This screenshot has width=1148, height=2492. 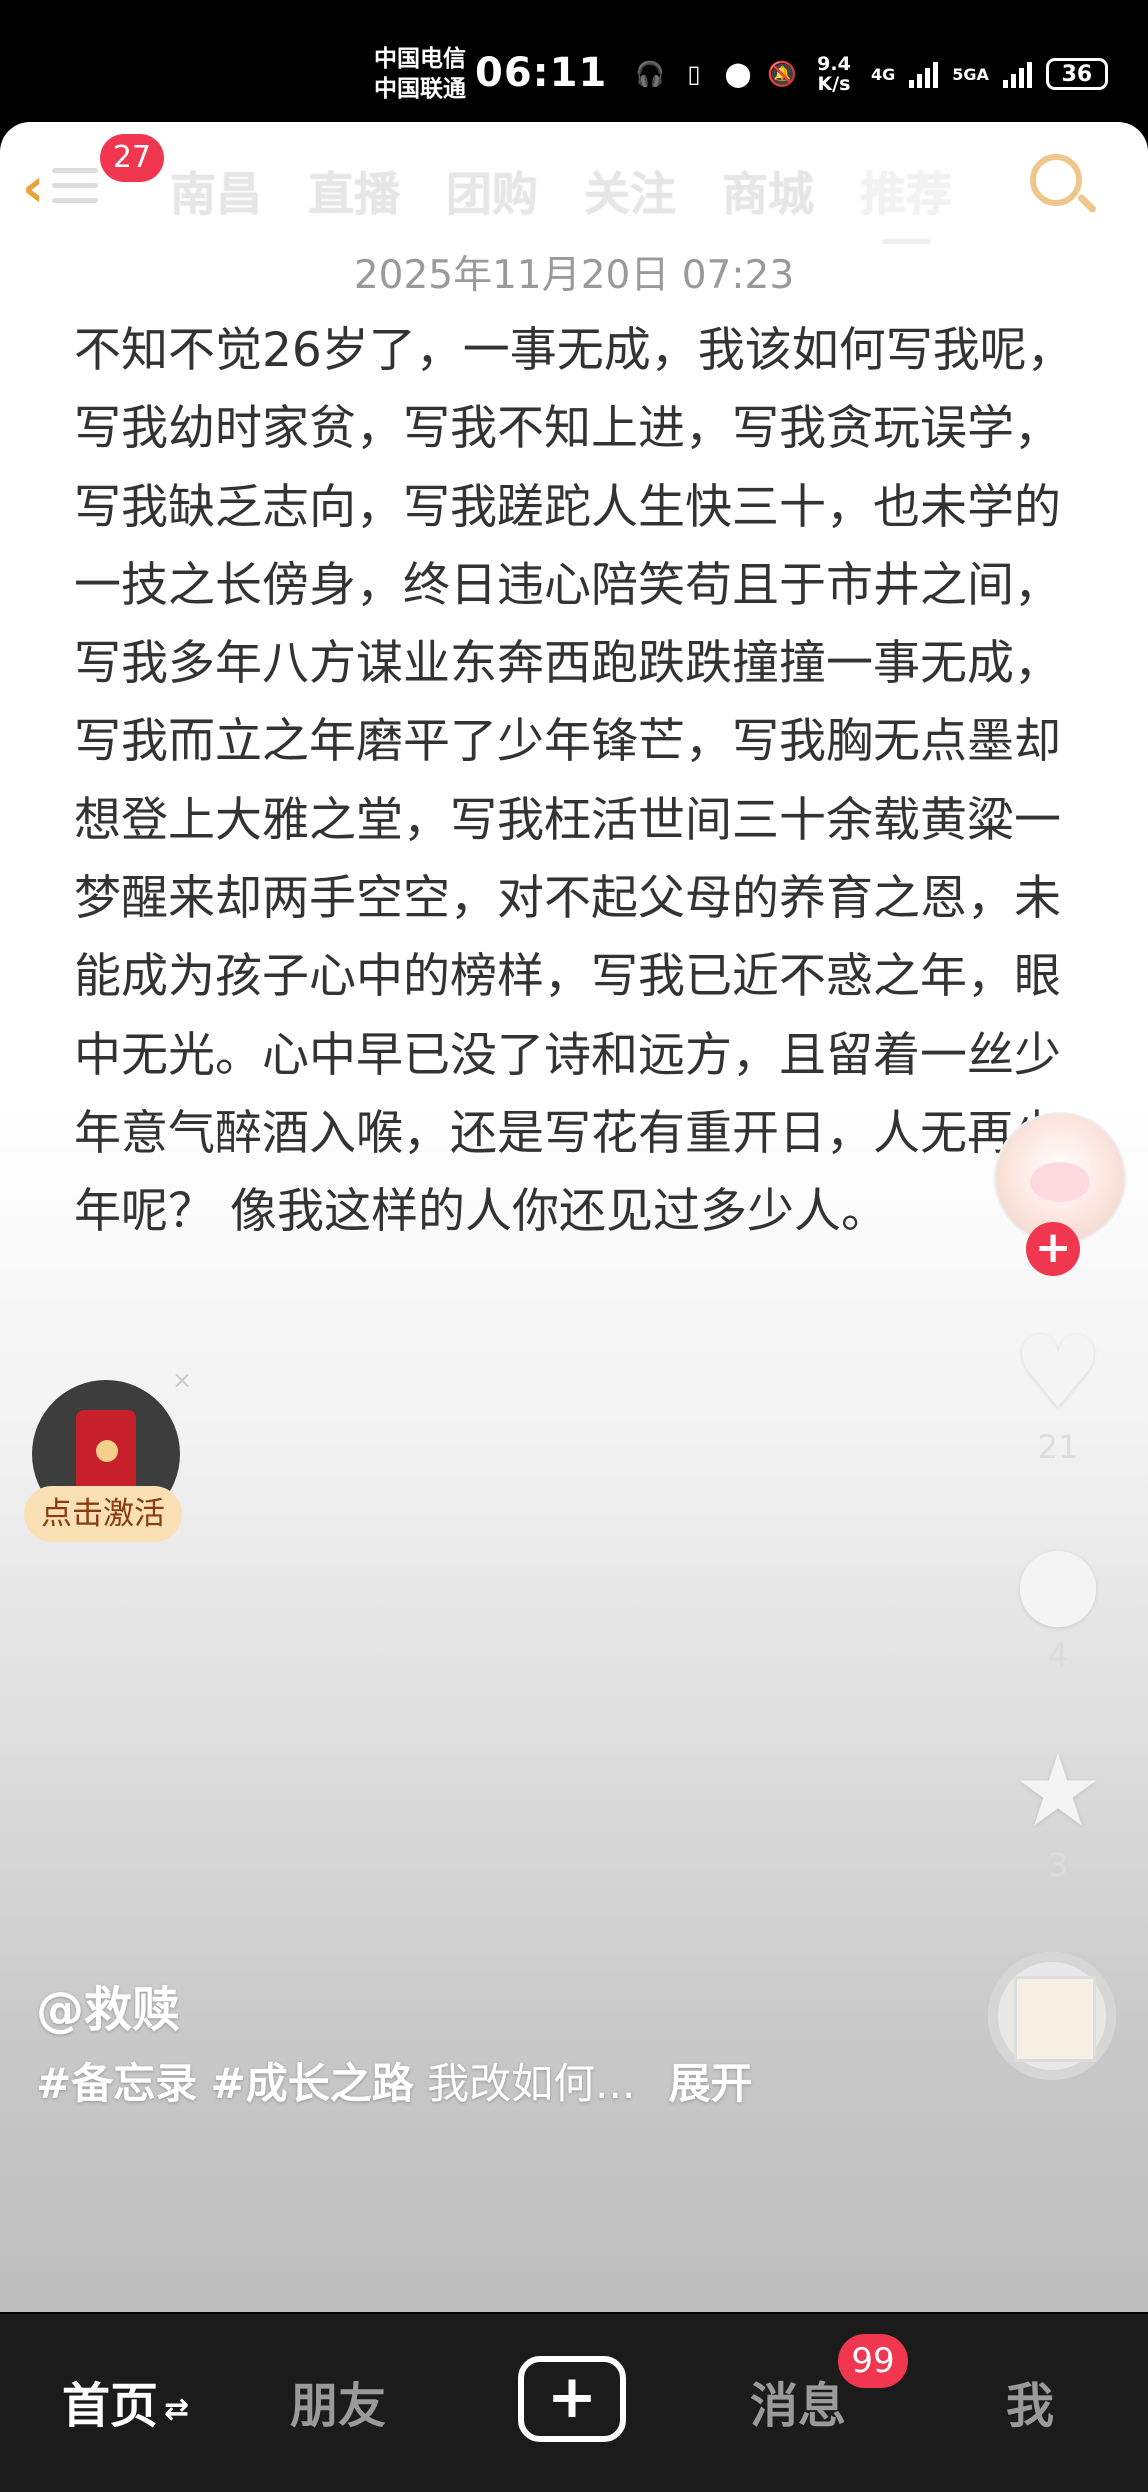 I want to click on back-button: ‹, so click(x=33, y=187).